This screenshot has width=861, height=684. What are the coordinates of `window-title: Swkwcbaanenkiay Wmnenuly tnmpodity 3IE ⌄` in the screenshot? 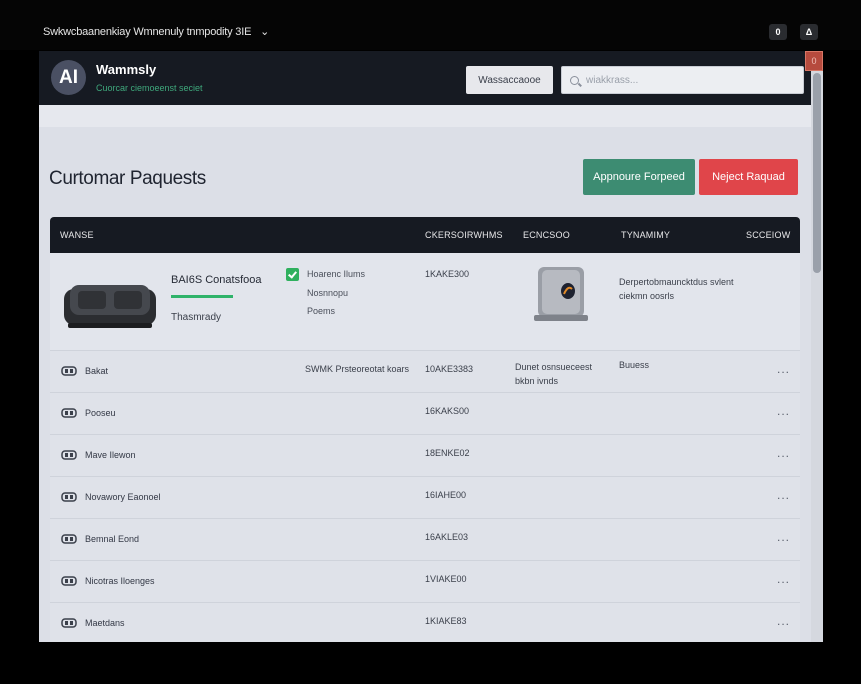 It's located at (156, 32).